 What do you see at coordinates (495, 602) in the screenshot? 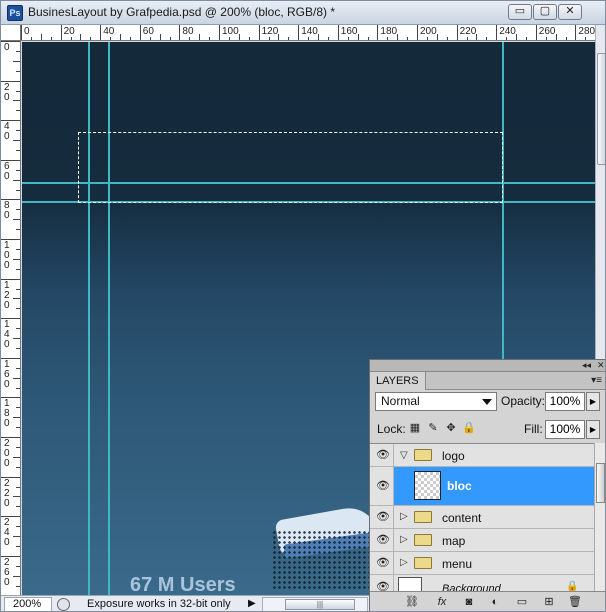
I see `adjustment-layer-icon: ◐` at bounding box center [495, 602].